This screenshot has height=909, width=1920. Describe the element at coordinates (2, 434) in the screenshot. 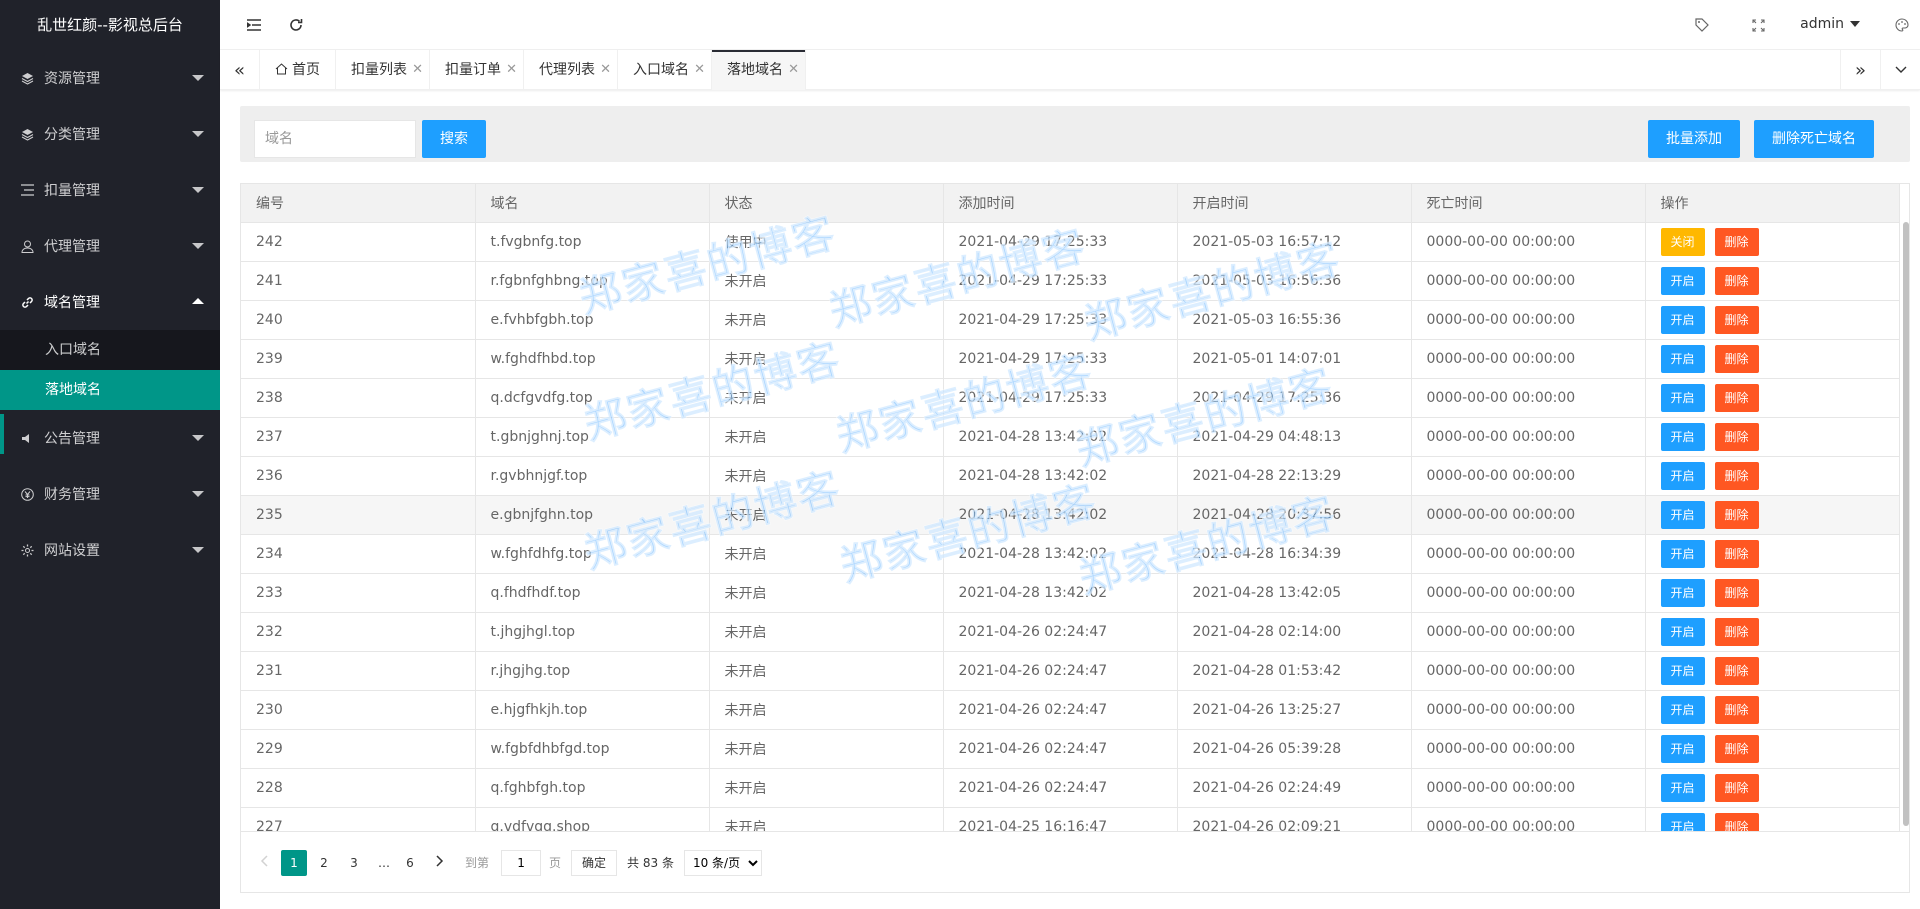

I see `active-indicator` at that location.